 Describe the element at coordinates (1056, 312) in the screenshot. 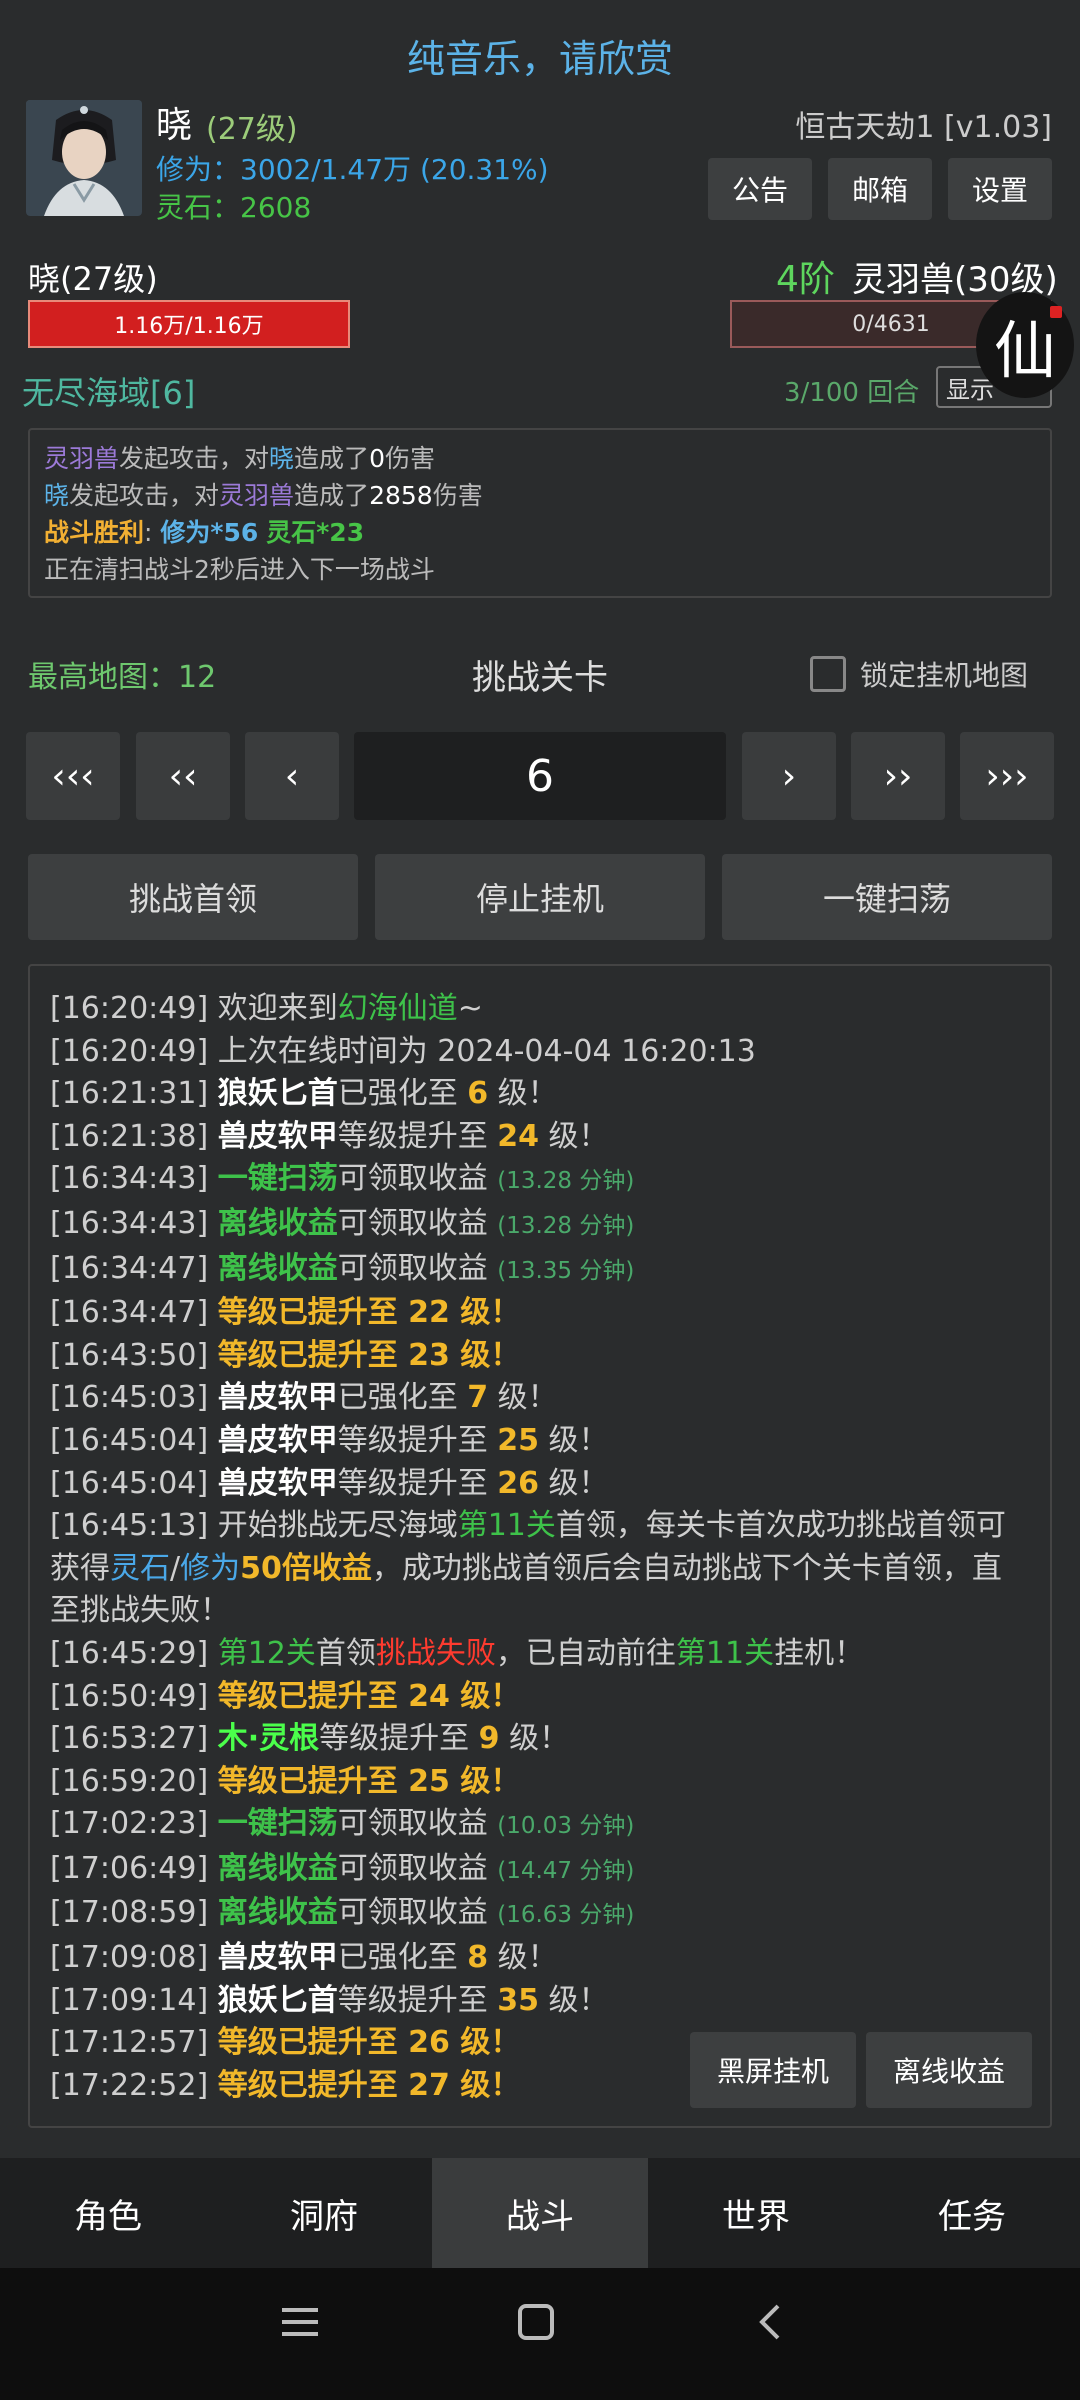

I see `badge-notification-dot` at that location.